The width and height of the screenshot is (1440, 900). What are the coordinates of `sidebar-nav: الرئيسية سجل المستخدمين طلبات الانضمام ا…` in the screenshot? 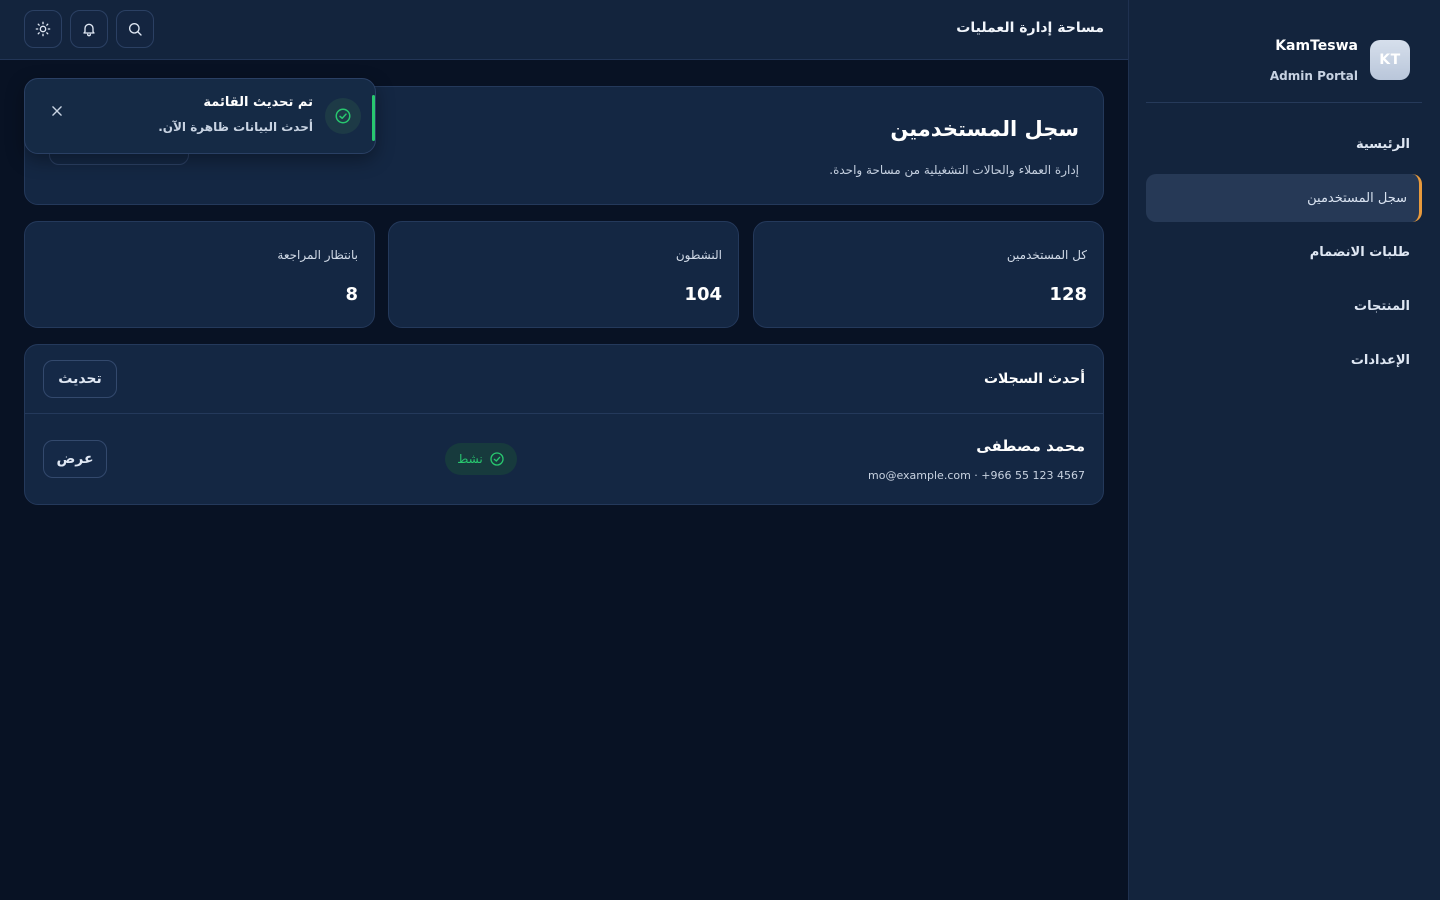 It's located at (1284, 255).